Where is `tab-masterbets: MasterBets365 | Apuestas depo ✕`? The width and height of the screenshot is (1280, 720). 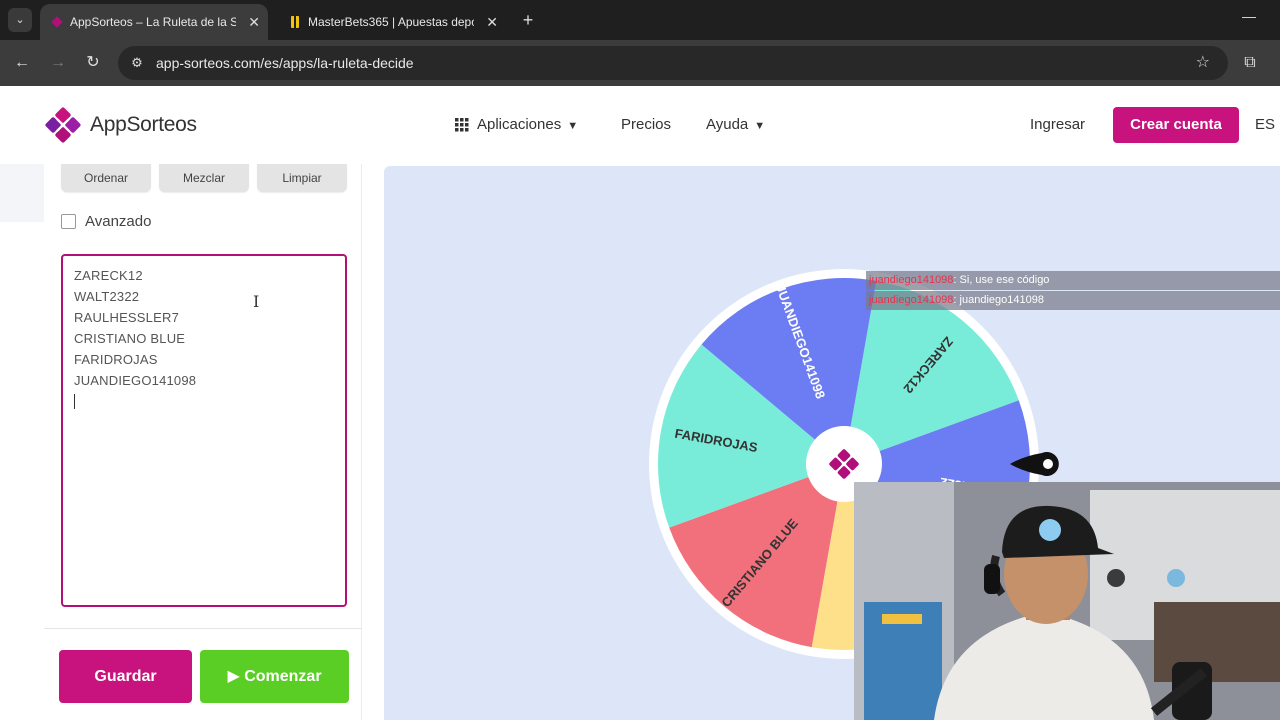
tab-masterbets: MasterBets365 | Apuestas depo ✕ is located at coordinates (392, 22).